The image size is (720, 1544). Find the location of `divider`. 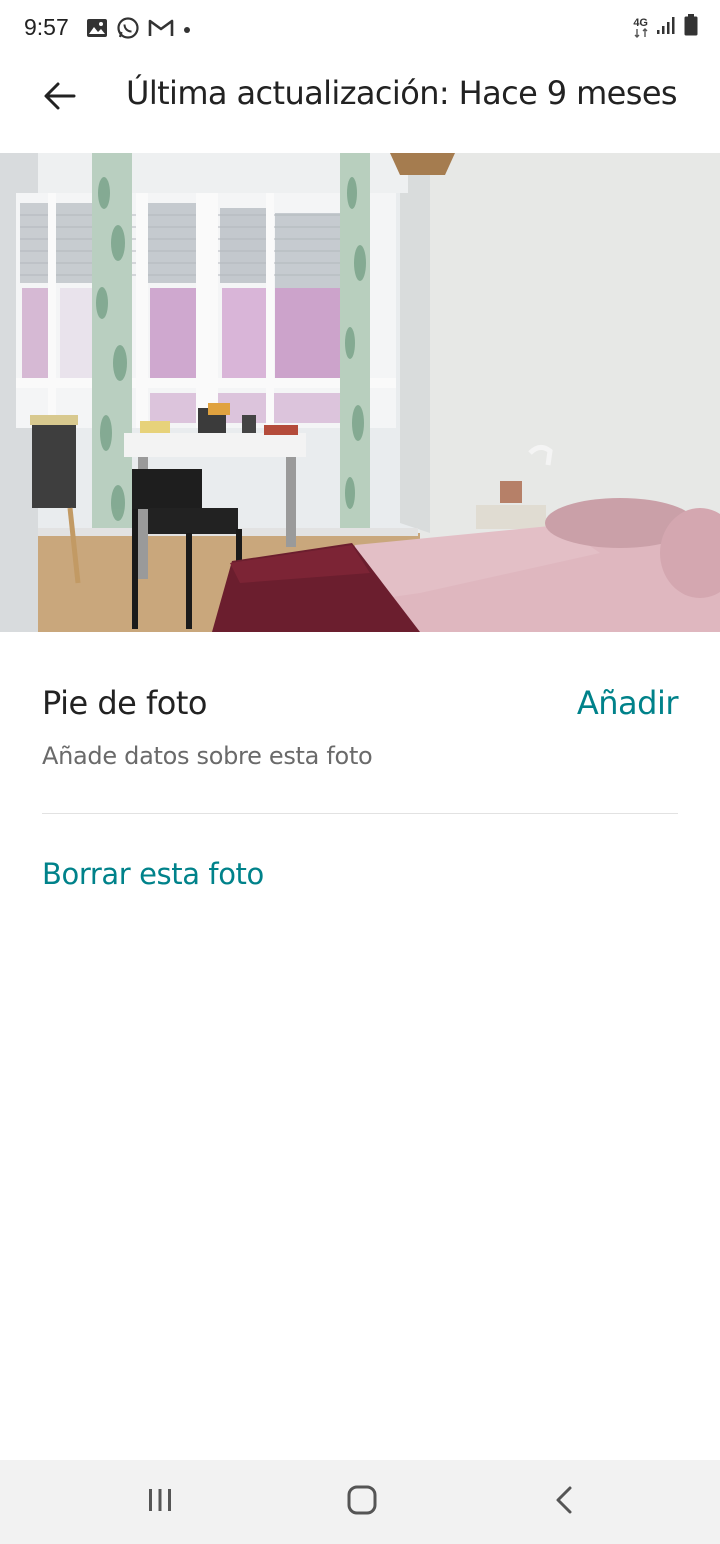

divider is located at coordinates (360, 813).